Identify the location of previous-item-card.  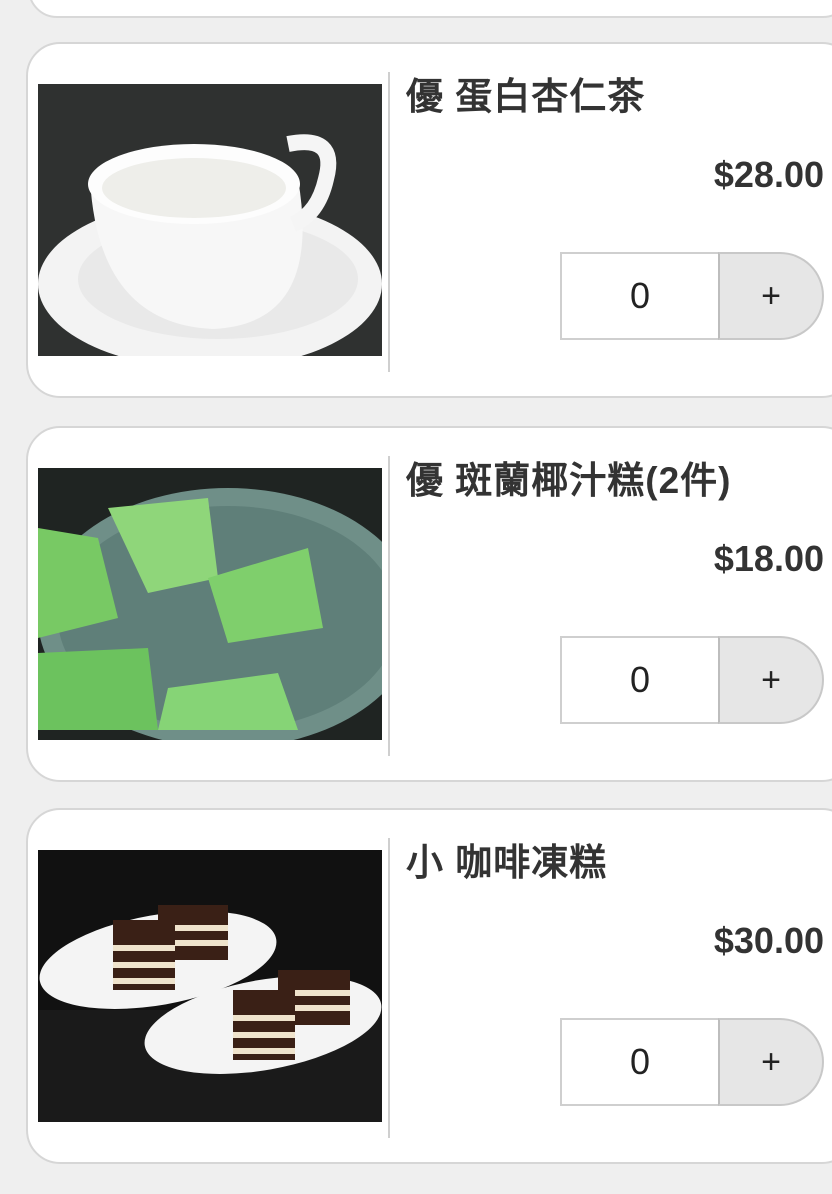
(430, 9).